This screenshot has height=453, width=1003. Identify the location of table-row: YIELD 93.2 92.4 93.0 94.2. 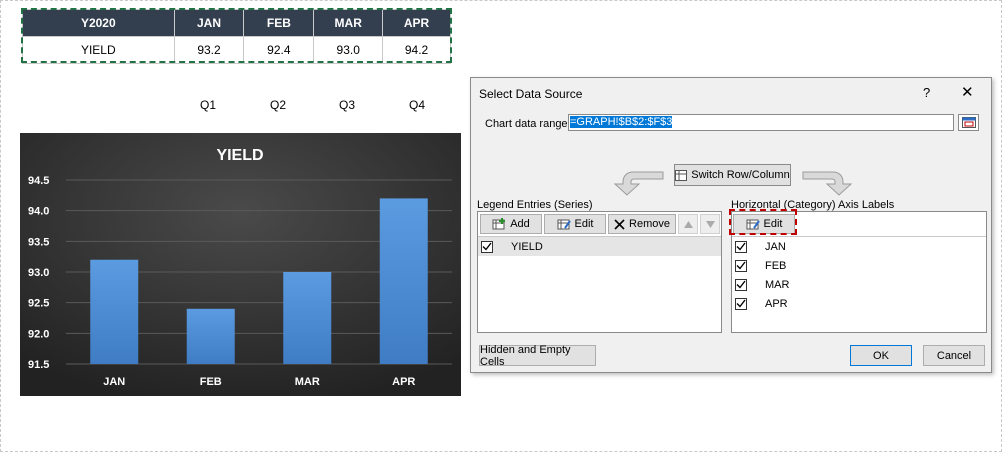
(236, 50).